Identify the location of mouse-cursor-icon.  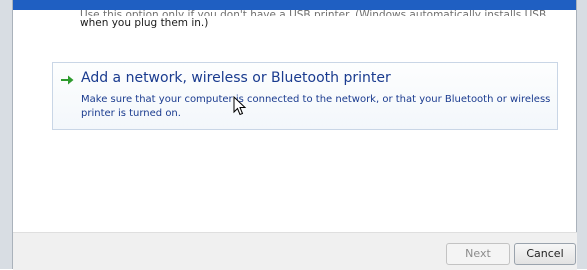
(240, 106).